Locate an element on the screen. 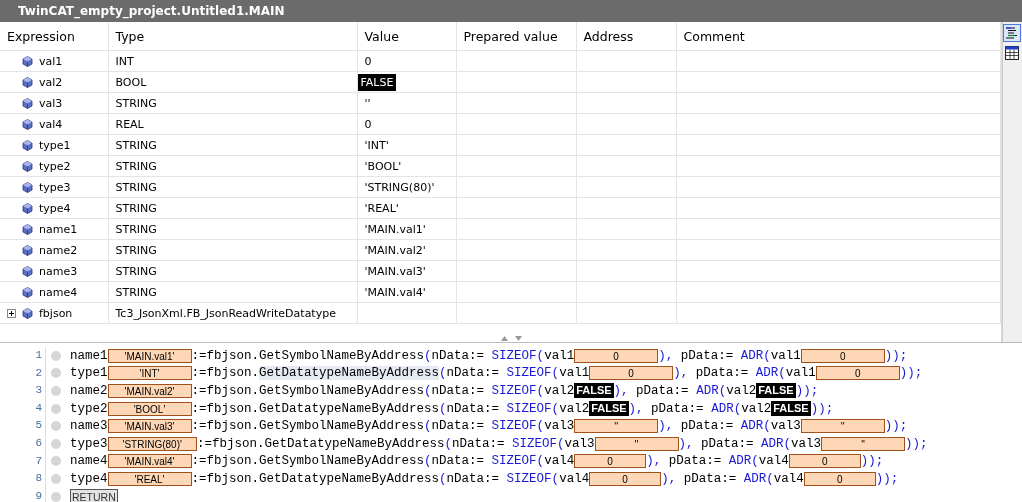  code-text: val1 is located at coordinates (574, 373).